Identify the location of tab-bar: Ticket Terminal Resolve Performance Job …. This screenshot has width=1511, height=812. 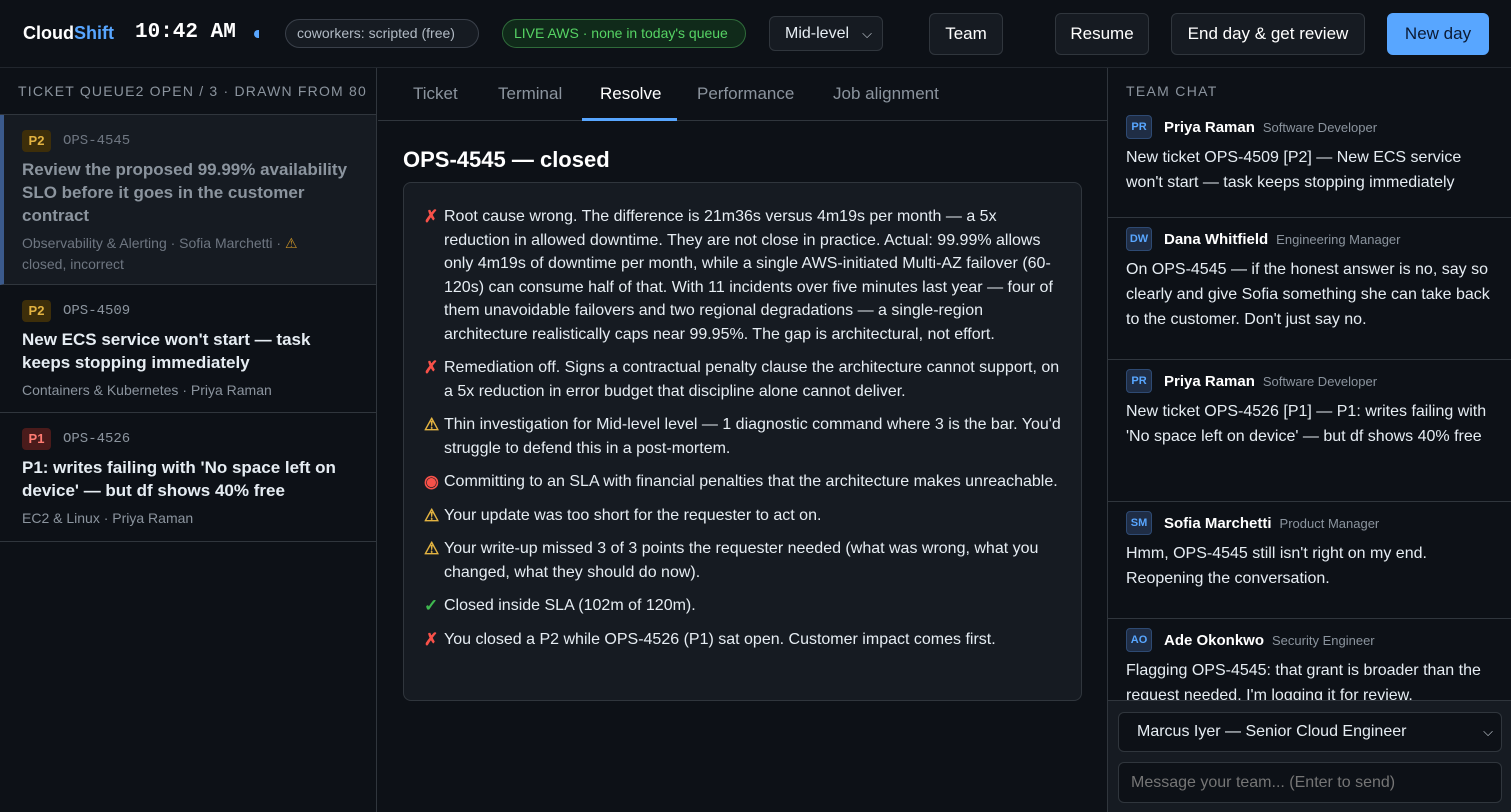
(742, 94).